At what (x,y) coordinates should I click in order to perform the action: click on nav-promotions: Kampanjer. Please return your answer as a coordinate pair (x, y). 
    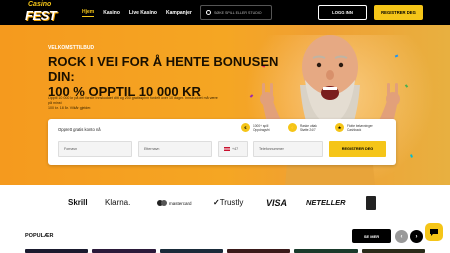
    Looking at the image, I should click on (179, 13).